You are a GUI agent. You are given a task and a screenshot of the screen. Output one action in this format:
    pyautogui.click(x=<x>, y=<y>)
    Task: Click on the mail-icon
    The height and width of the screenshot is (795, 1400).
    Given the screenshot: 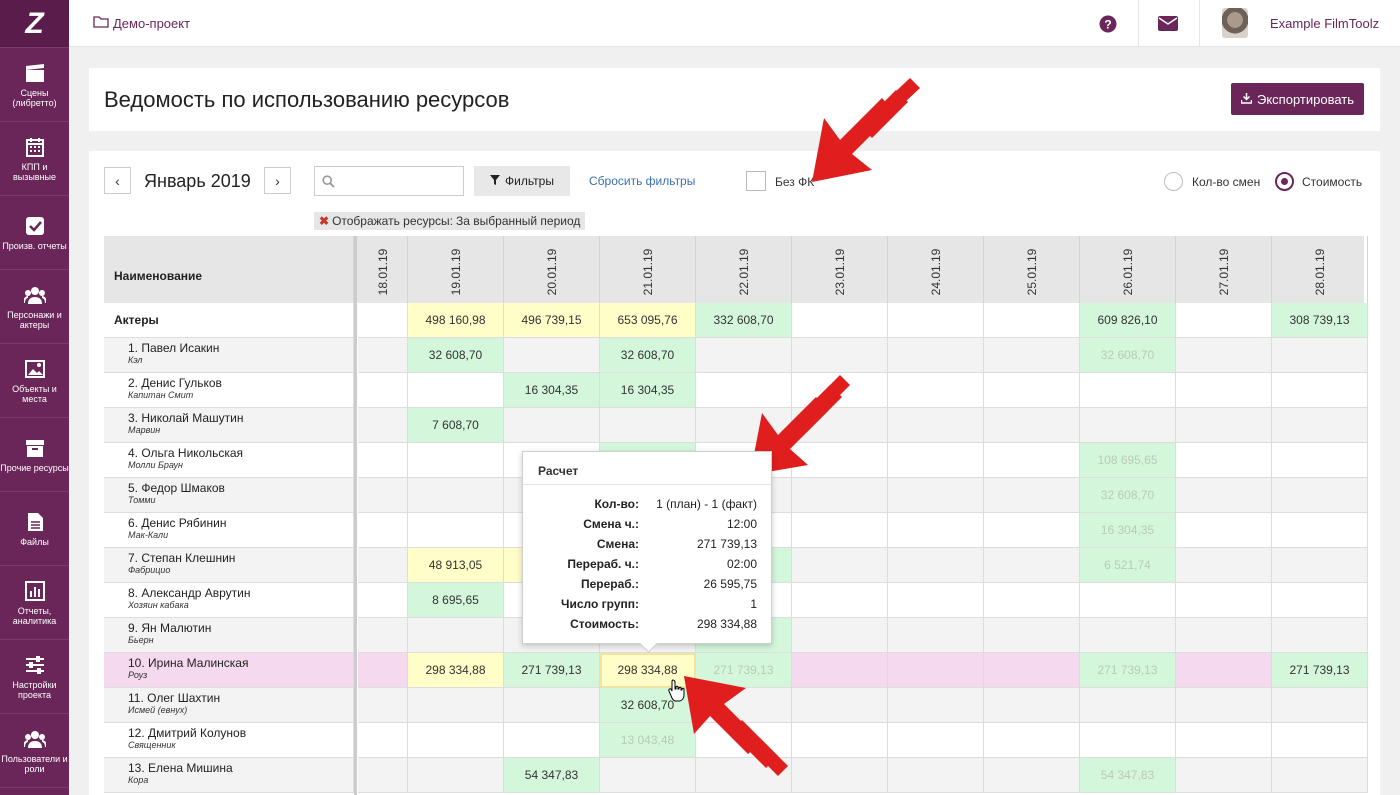 What is the action you would take?
    pyautogui.click(x=1168, y=23)
    